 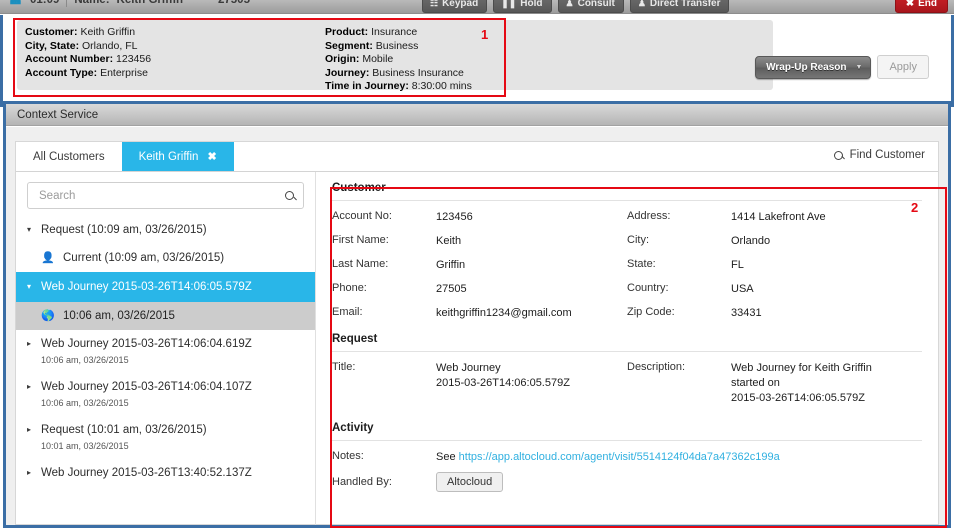 I want to click on field-zip-code: Zip Code: 33431, so click(x=774, y=313).